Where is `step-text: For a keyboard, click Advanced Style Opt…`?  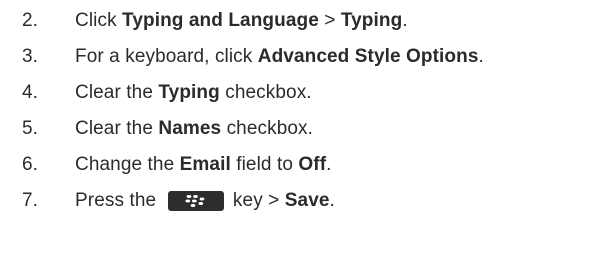
step-text: For a keyboard, click Advanced Style Opt… is located at coordinates (279, 57).